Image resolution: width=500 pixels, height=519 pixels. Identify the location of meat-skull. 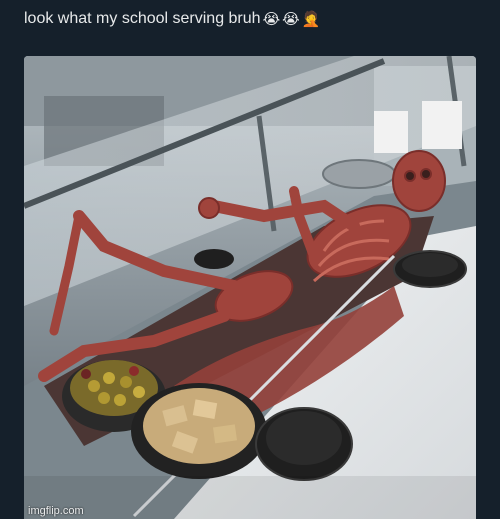
(419, 181).